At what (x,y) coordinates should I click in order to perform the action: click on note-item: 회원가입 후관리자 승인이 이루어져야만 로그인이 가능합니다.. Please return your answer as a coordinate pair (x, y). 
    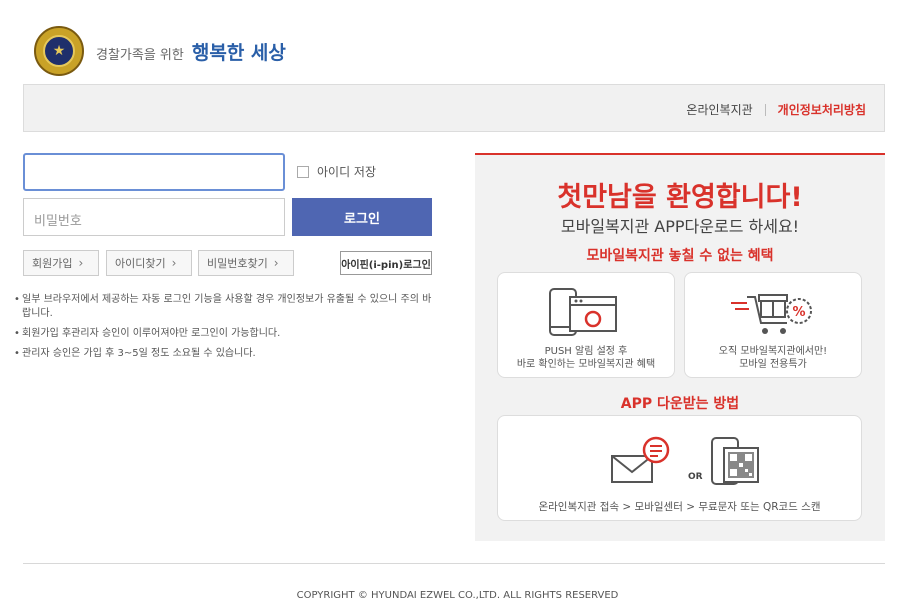
    Looking at the image, I should click on (224, 334).